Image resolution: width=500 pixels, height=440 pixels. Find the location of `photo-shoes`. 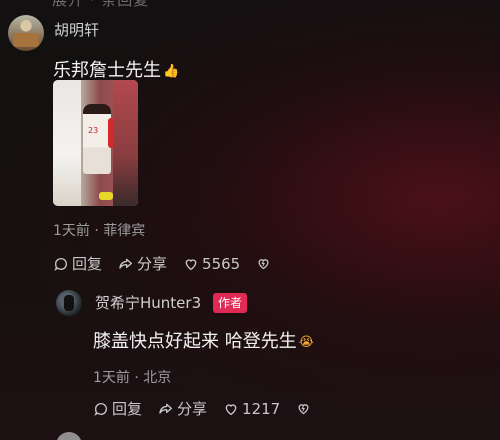

photo-shoes is located at coordinates (106, 196).